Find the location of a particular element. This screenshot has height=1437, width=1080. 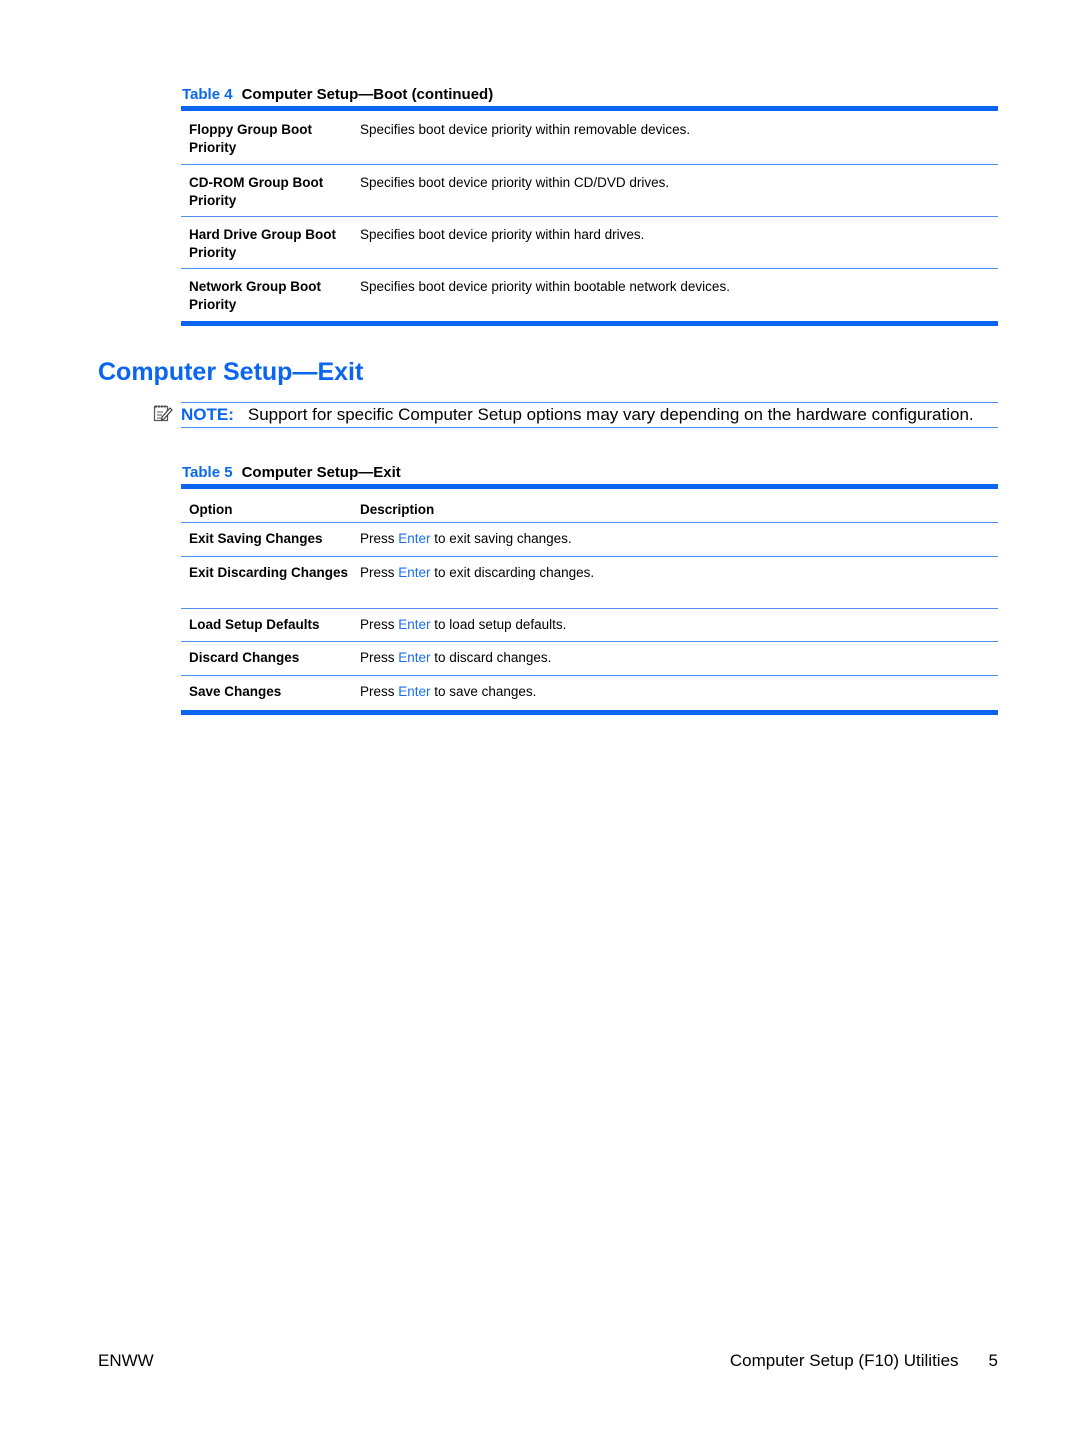

table4-caption: Table 4 Computer Setup—Boot (continued) is located at coordinates (337, 94).